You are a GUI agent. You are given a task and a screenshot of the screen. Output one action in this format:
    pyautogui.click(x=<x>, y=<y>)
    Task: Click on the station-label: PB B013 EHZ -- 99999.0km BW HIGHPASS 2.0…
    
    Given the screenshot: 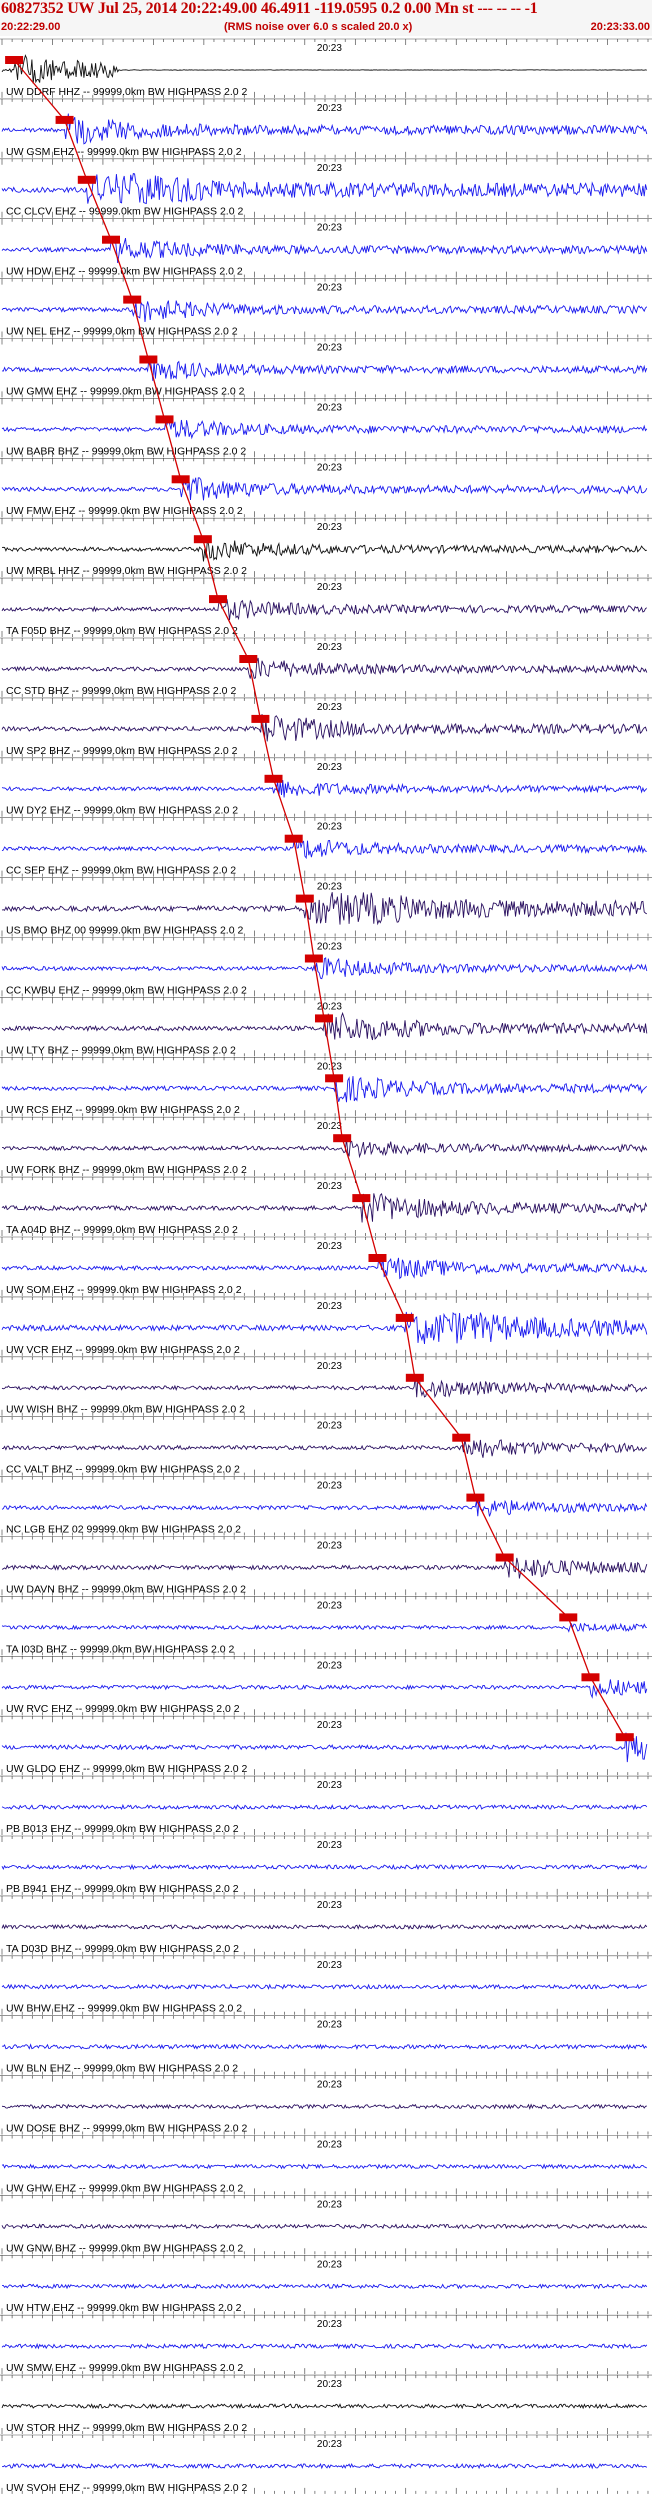 What is the action you would take?
    pyautogui.click(x=122, y=1829)
    